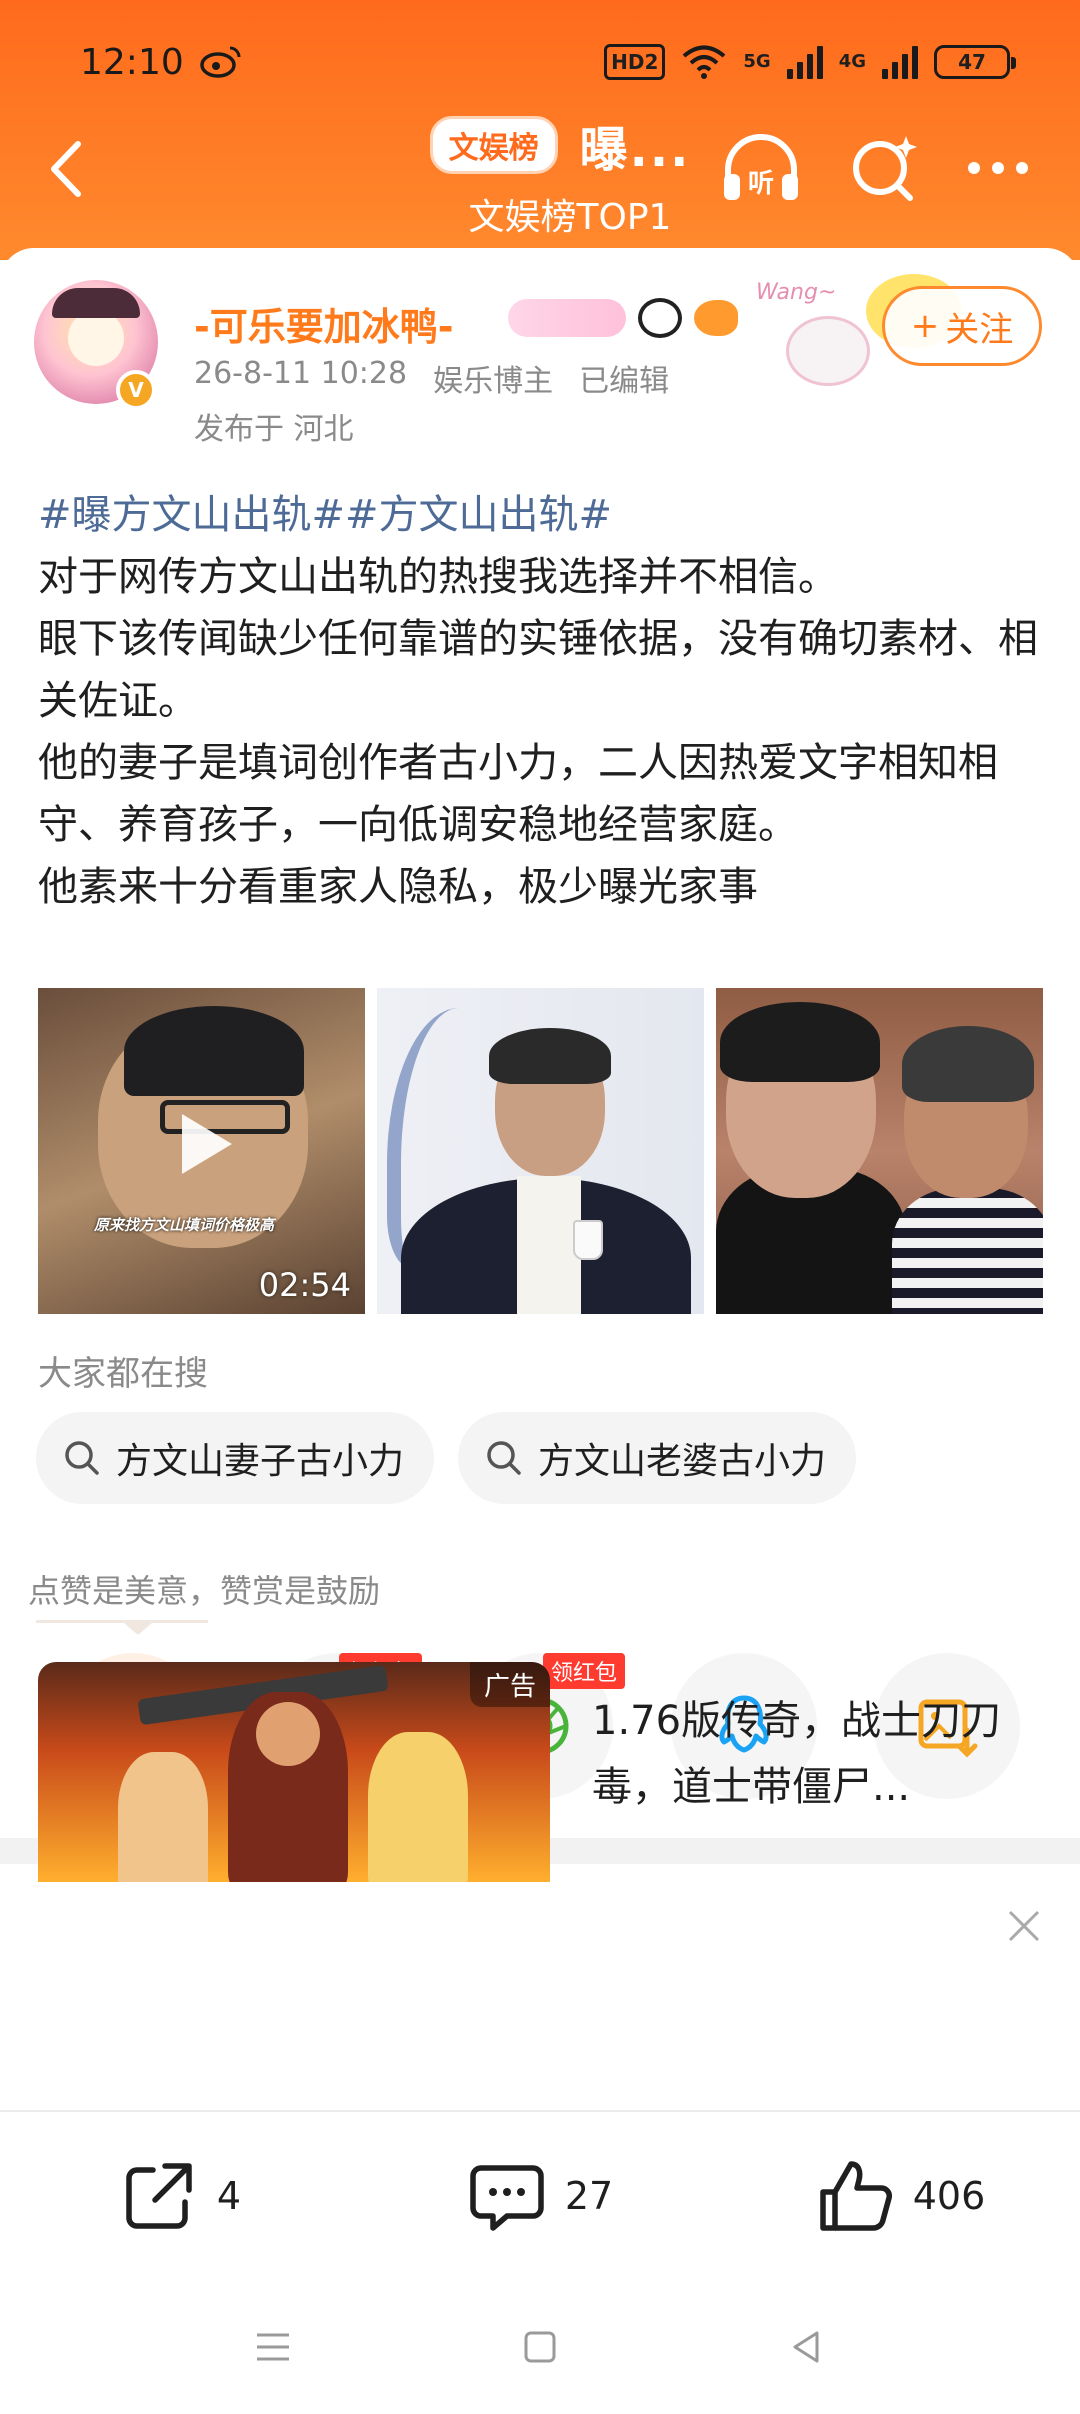 This screenshot has width=1080, height=2414. Describe the element at coordinates (1024, 1926) in the screenshot. I see `close-icon` at that location.